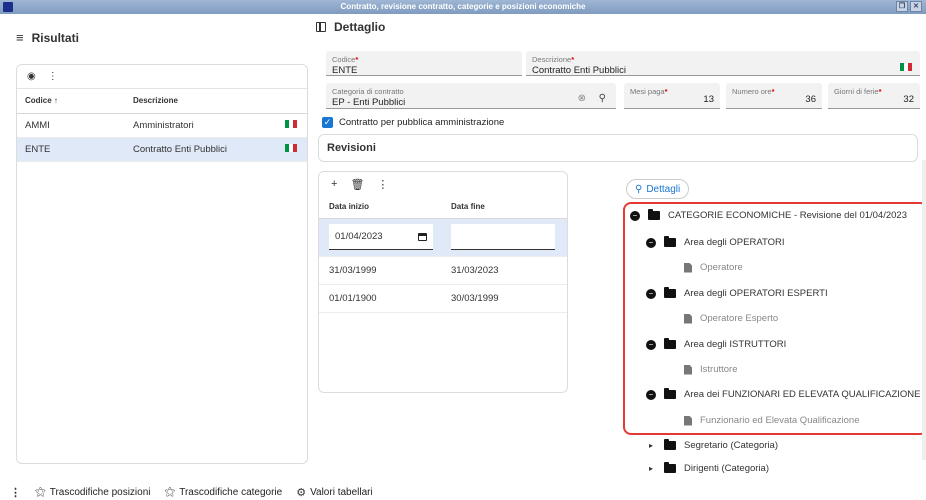  I want to click on tree-node-area: − Area degli OPERATORI ESPERTI, so click(737, 293).